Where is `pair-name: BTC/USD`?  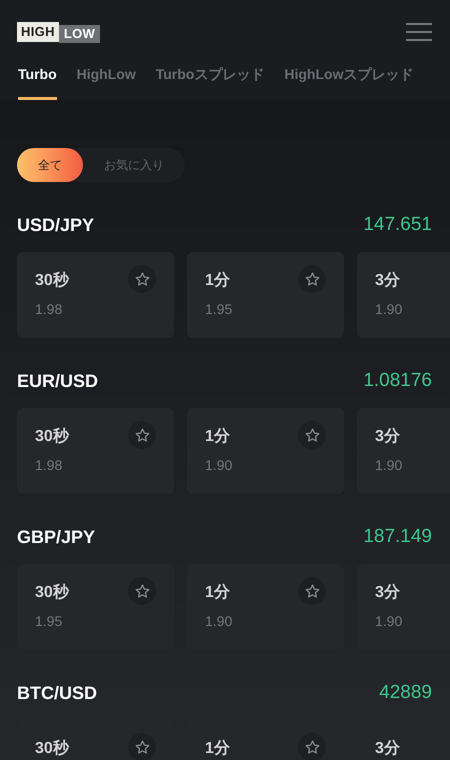
pair-name: BTC/USD is located at coordinates (57, 693).